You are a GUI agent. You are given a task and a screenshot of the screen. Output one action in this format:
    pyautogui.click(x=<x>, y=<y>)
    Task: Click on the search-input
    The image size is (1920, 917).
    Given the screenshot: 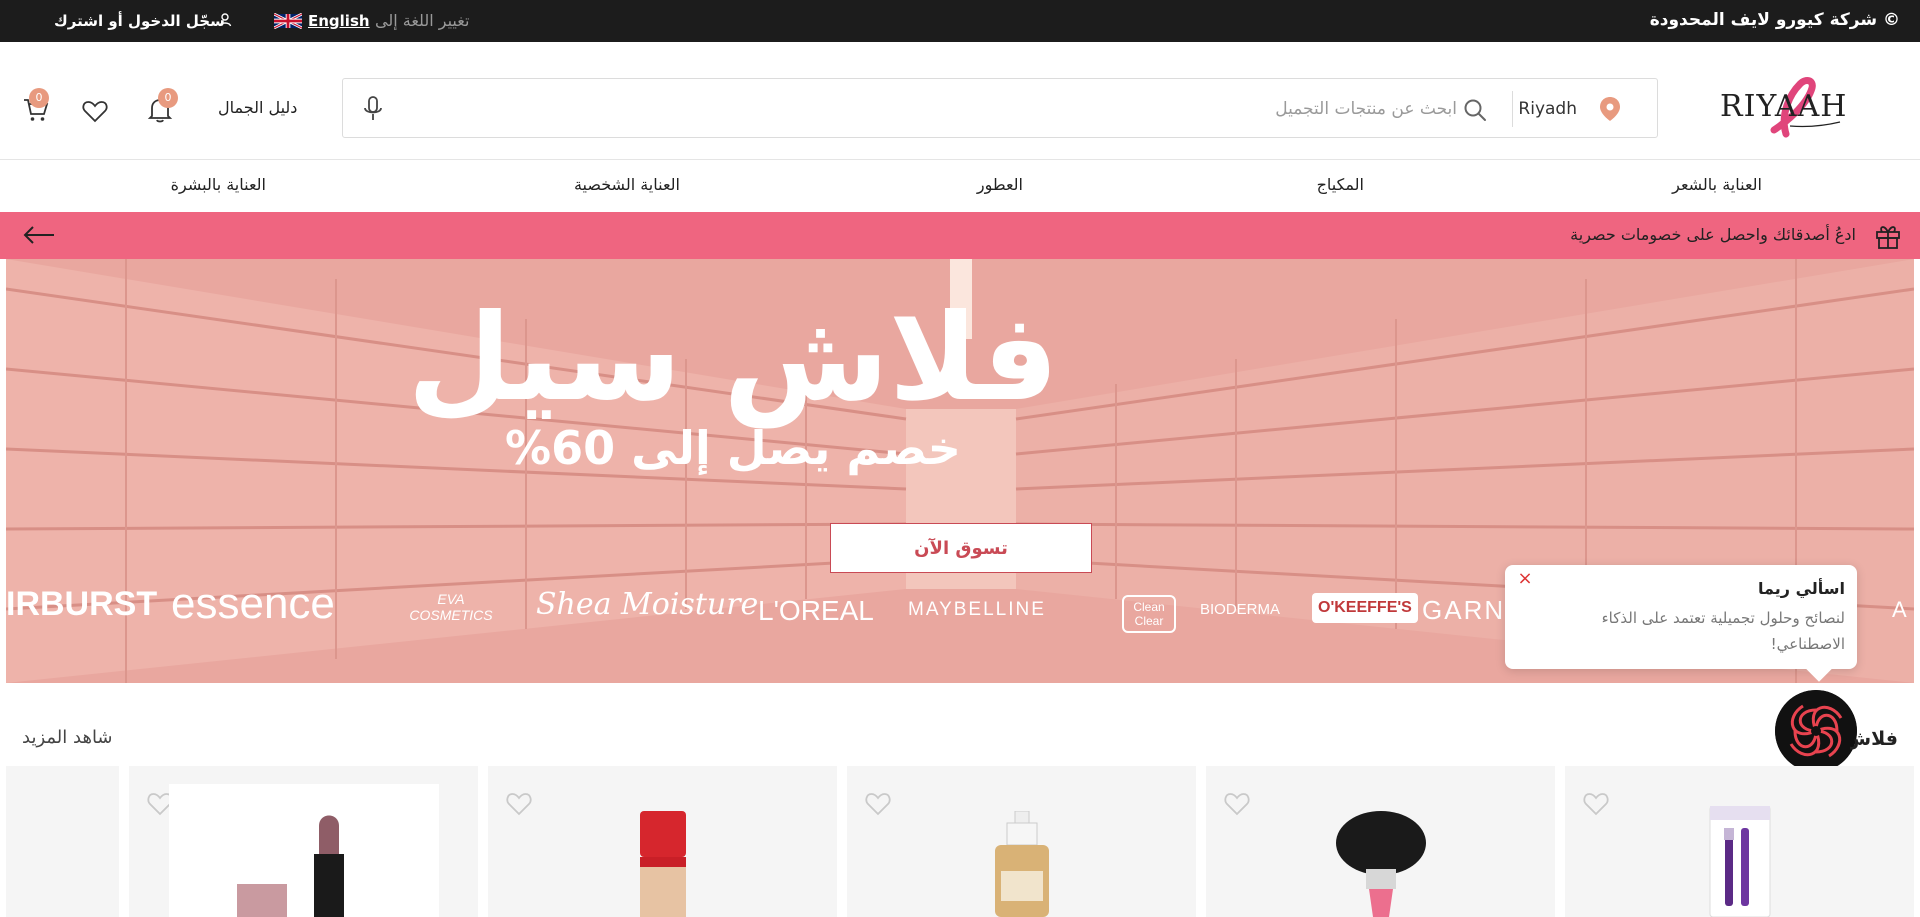 What is the action you would take?
    pyautogui.click(x=1077, y=109)
    